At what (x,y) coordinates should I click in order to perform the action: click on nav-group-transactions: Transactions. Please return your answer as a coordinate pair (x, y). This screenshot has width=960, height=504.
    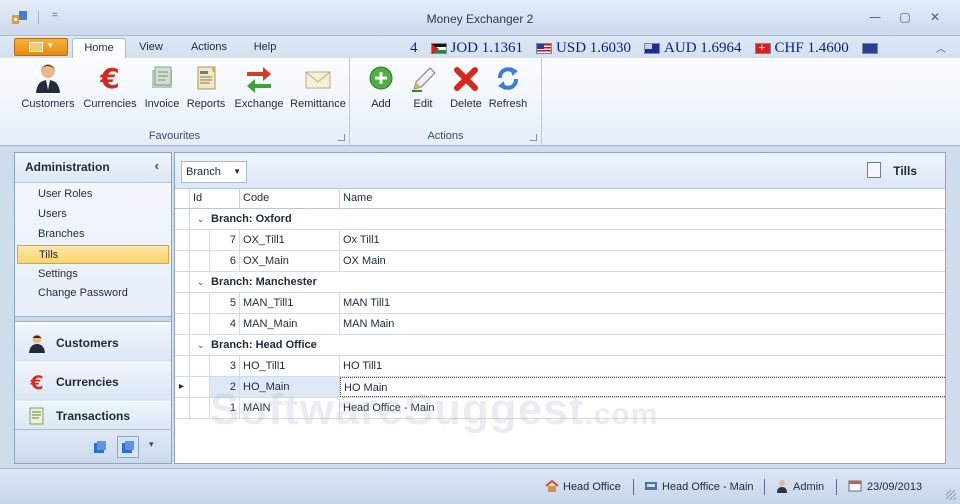
    Looking at the image, I should click on (93, 416).